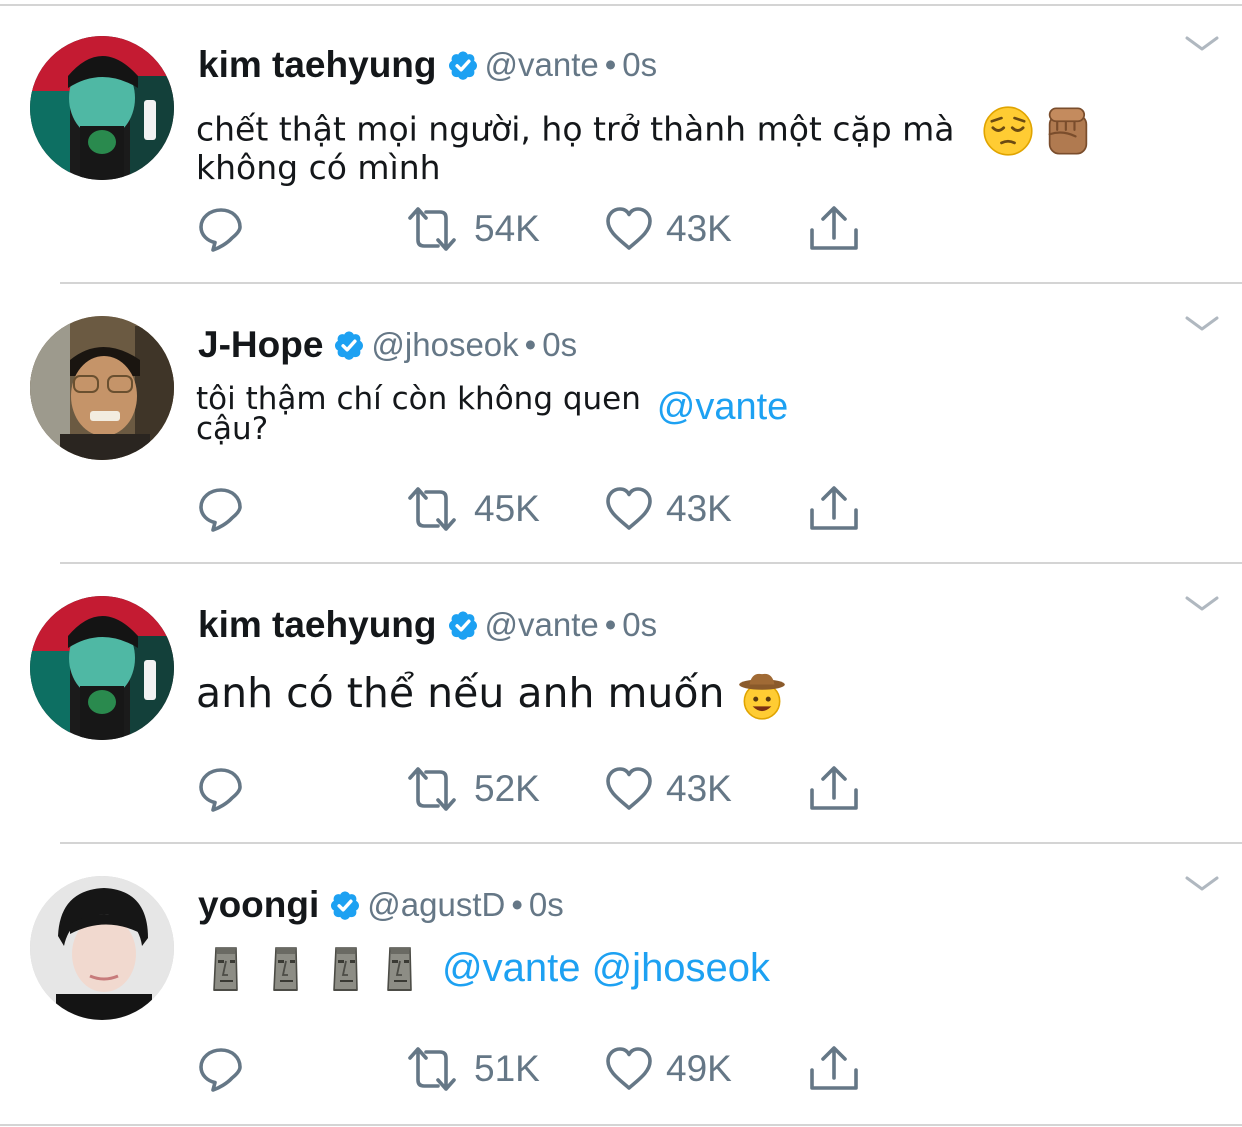 This screenshot has height=1127, width=1242. I want to click on tweet-header: yoongi @agustD • 0s, so click(381, 914).